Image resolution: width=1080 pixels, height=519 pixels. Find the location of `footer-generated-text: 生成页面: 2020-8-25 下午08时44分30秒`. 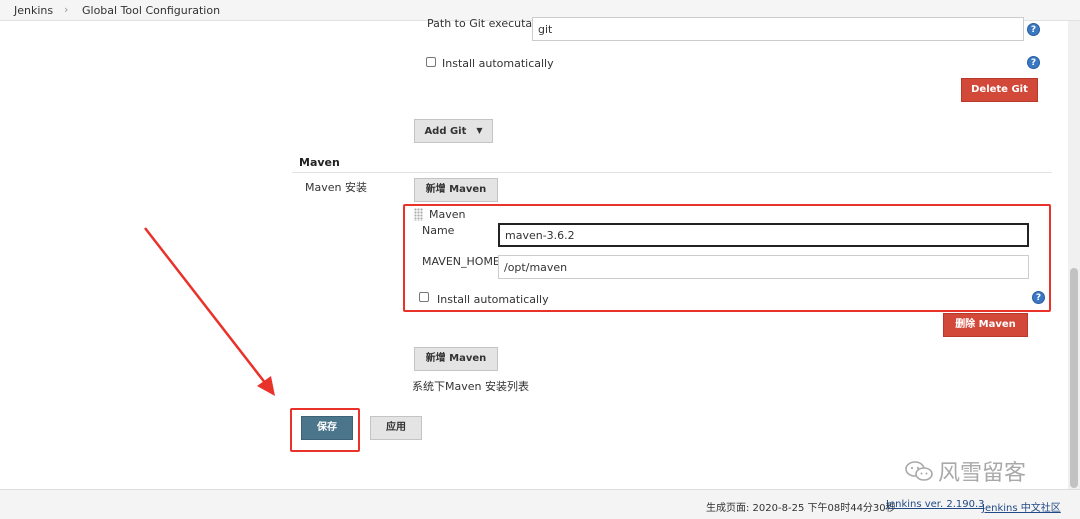

footer-generated-text: 生成页面: 2020-8-25 下午08时44分30秒 is located at coordinates (801, 508).